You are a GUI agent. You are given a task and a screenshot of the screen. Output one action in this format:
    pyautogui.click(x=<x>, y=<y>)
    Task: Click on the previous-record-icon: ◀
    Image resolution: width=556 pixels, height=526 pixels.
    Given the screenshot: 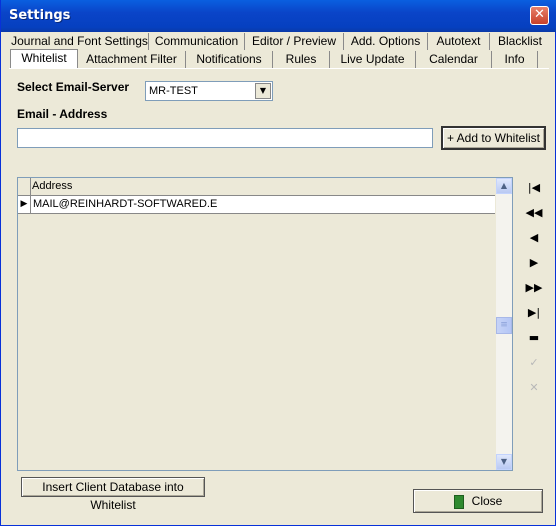 What is the action you would take?
    pyautogui.click(x=534, y=238)
    